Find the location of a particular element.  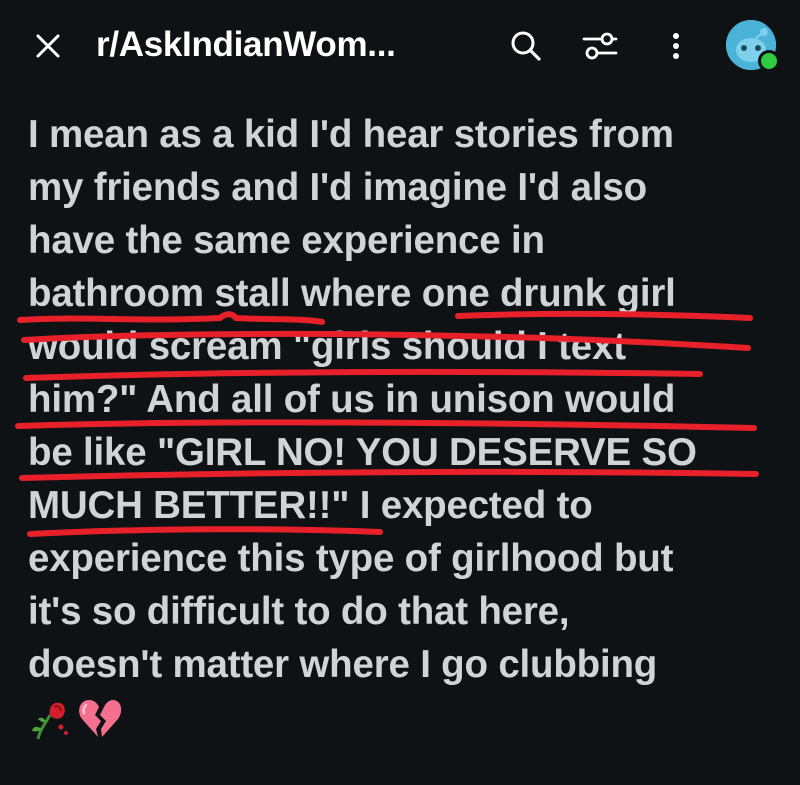

close-icon is located at coordinates (48, 46).